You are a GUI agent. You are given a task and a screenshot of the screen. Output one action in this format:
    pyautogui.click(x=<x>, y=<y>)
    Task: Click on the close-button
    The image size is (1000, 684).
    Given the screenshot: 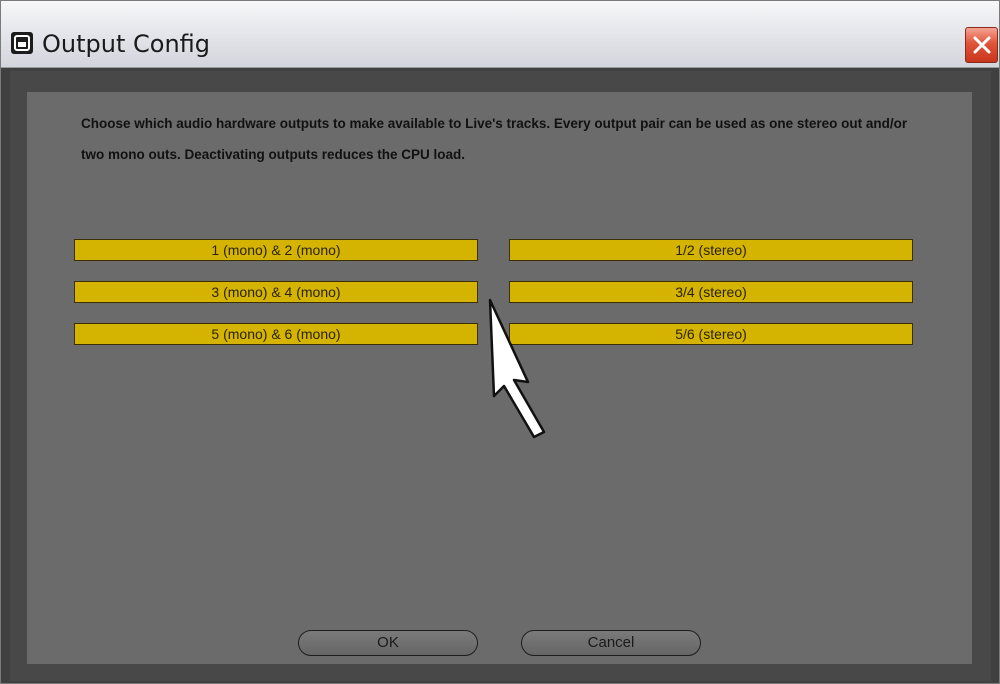 What is the action you would take?
    pyautogui.click(x=981, y=45)
    